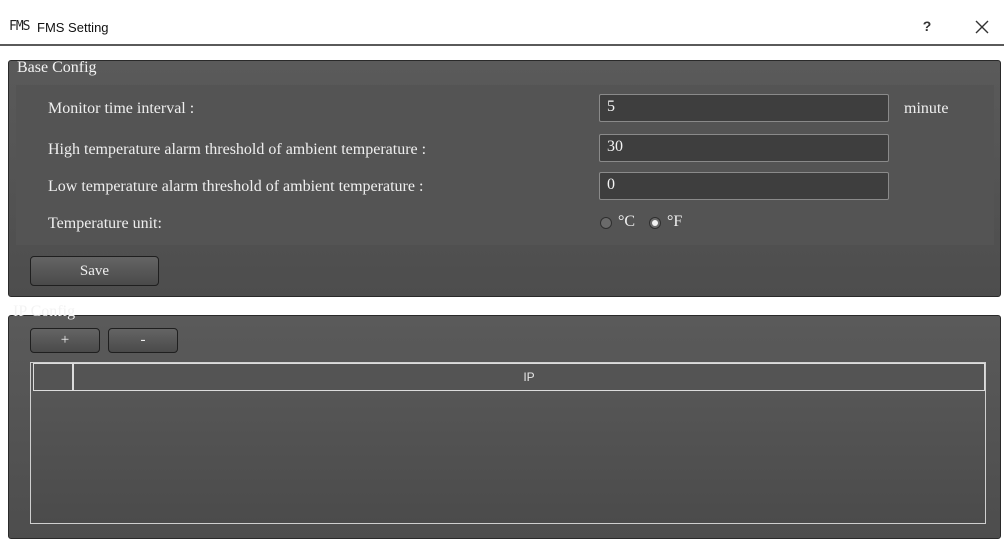 Image resolution: width=1004 pixels, height=545 pixels. Describe the element at coordinates (606, 223) in the screenshot. I see `celsius-radio` at that location.